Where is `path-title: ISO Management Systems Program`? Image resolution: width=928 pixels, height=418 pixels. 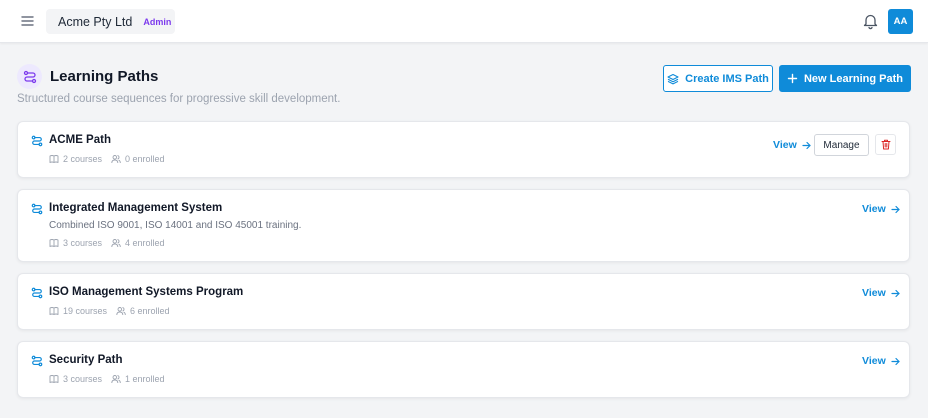
path-title: ISO Management Systems Program is located at coordinates (146, 292).